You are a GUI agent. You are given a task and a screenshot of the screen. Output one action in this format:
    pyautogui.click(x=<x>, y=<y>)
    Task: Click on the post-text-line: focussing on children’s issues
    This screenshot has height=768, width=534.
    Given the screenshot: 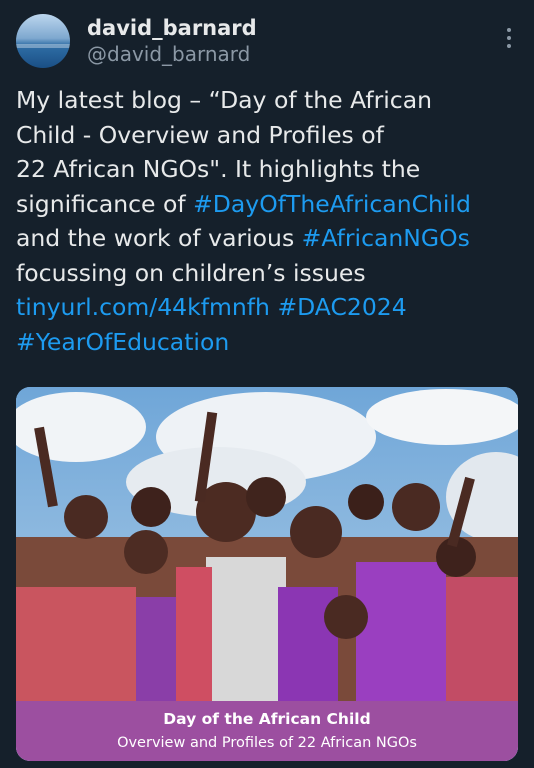 What is the action you would take?
    pyautogui.click(x=271, y=273)
    